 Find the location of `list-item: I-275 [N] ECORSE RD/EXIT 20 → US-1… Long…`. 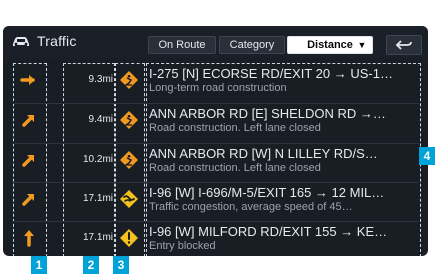

list-item: I-275 [N] ECORSE RD/EXIT 20 → US-1… Long… is located at coordinates (281, 80).